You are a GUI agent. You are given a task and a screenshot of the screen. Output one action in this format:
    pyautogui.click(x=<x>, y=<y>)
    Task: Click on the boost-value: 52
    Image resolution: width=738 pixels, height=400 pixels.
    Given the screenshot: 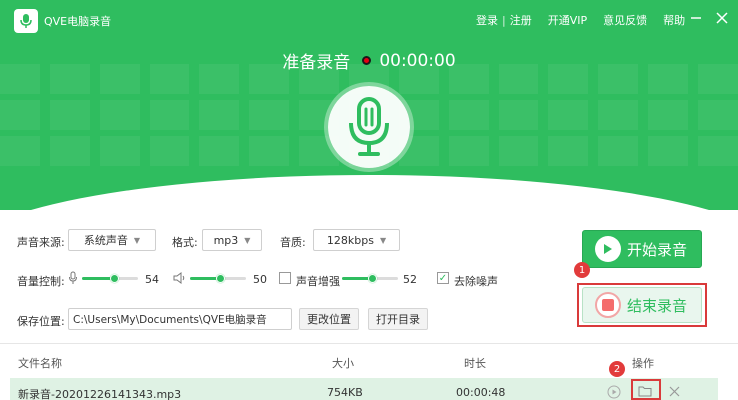 What is the action you would take?
    pyautogui.click(x=410, y=279)
    